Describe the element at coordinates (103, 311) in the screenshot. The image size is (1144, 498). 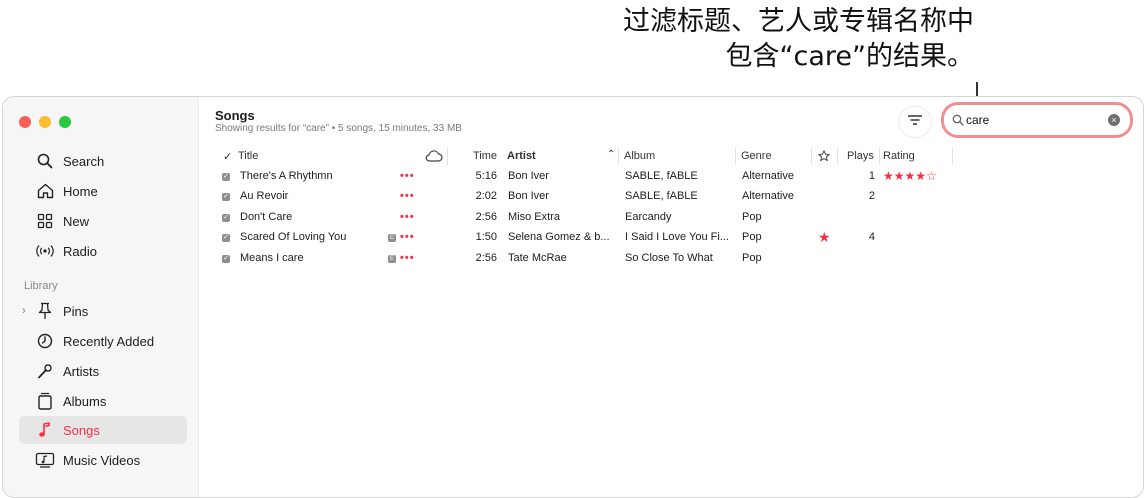
I see `sidebar-item-pins: Pins` at that location.